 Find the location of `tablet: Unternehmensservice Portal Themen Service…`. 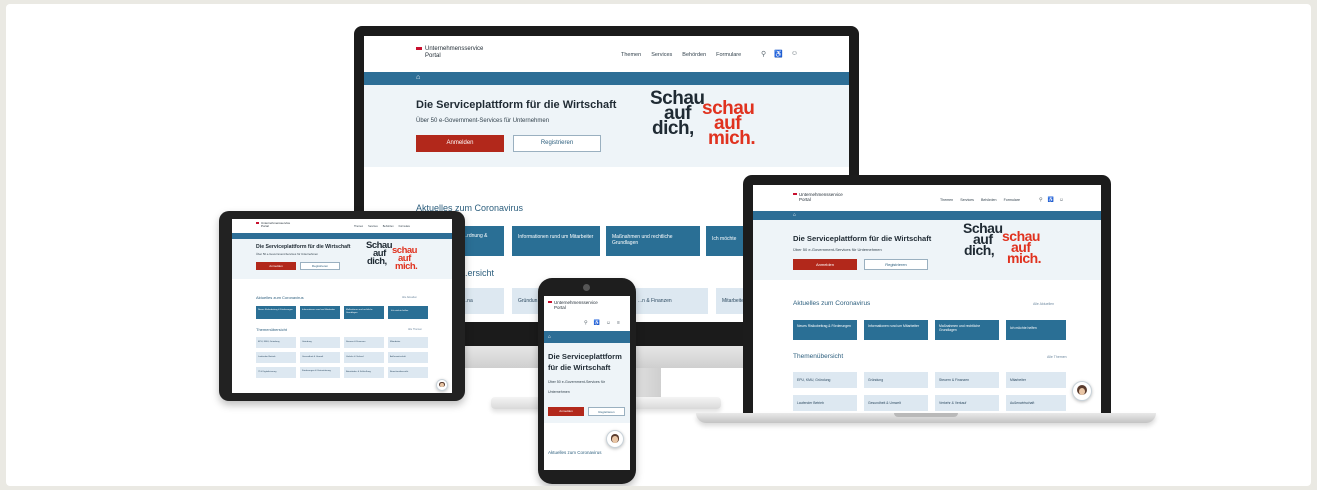

tablet: Unternehmensservice Portal Themen Service… is located at coordinates (342, 306).